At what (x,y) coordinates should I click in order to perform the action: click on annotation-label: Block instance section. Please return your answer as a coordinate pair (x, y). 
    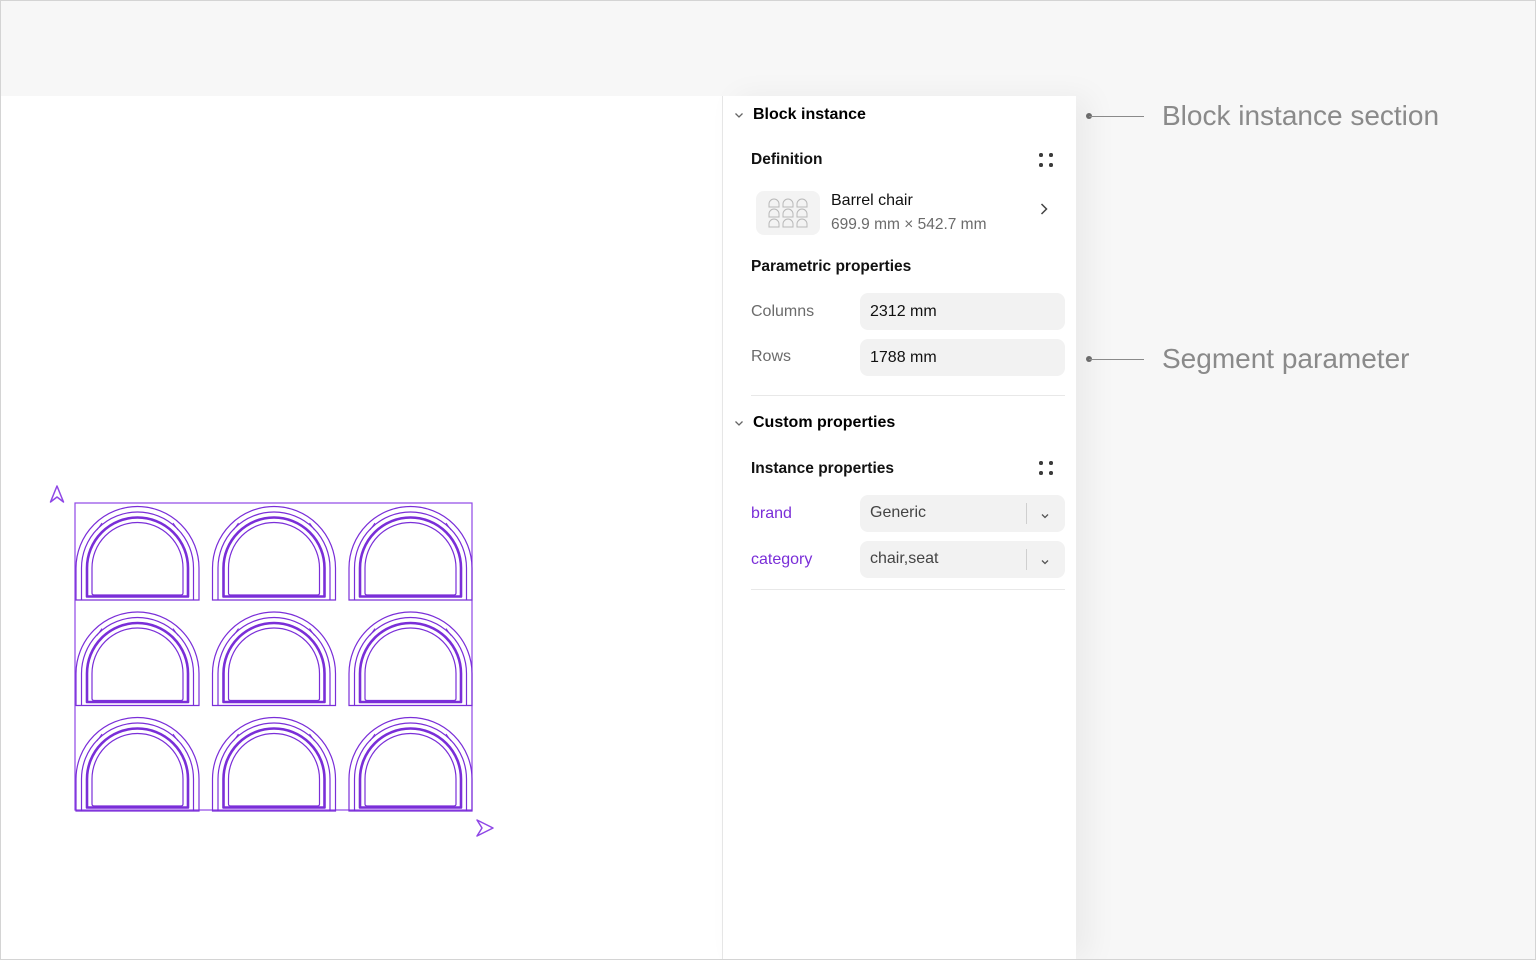
    Looking at the image, I should click on (1301, 115).